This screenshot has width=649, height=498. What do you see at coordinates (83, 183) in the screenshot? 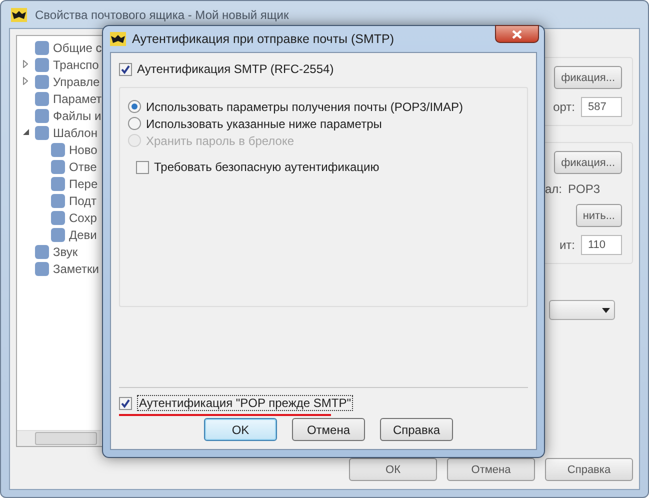
I see `tree-item: Пере` at bounding box center [83, 183].